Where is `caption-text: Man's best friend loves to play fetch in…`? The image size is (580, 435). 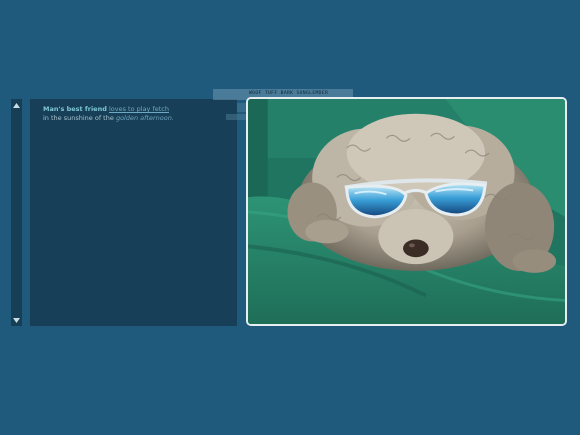
caption-text: Man's best friend loves to play fetch in… is located at coordinates (138, 114).